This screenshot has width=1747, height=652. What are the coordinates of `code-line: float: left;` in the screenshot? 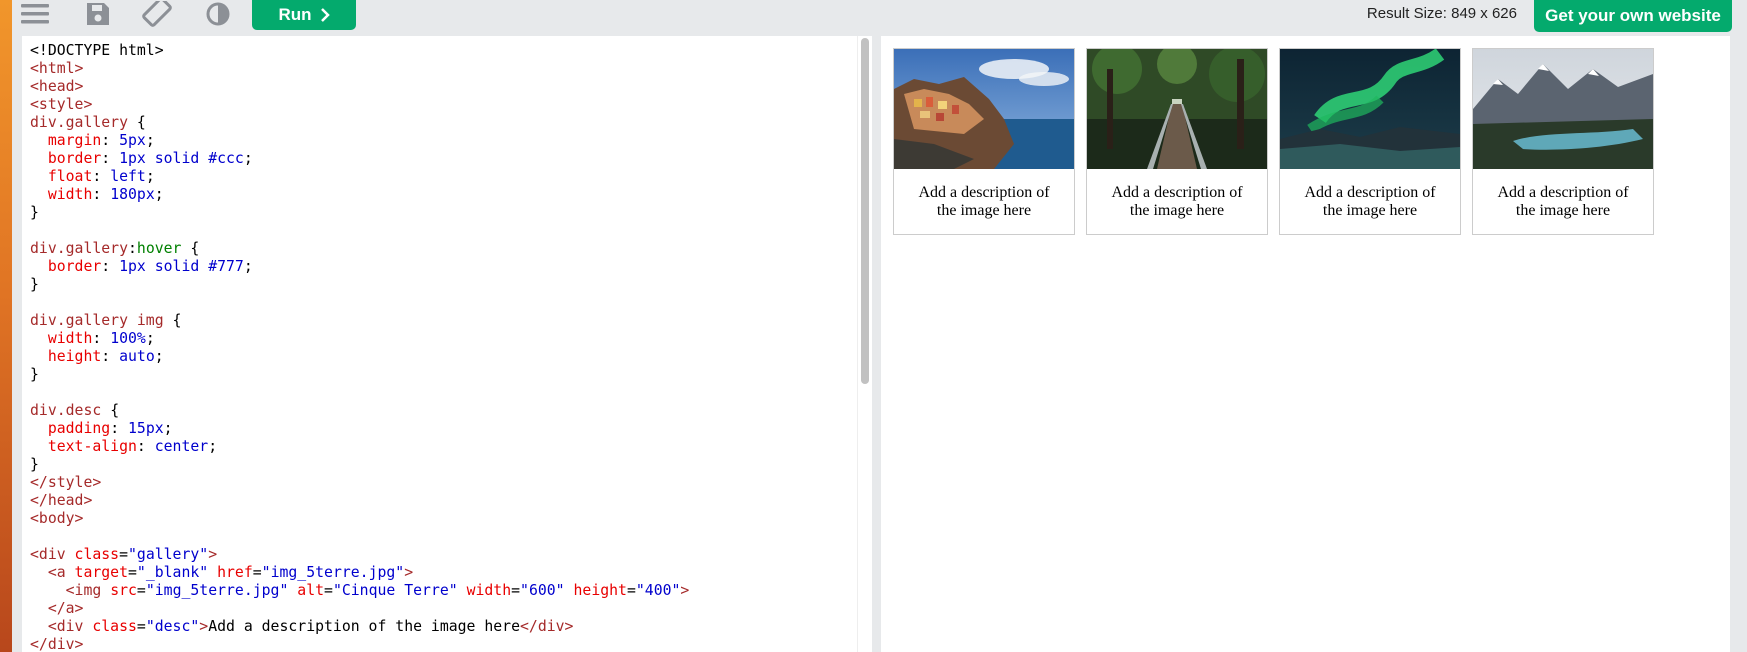 It's located at (447, 177).